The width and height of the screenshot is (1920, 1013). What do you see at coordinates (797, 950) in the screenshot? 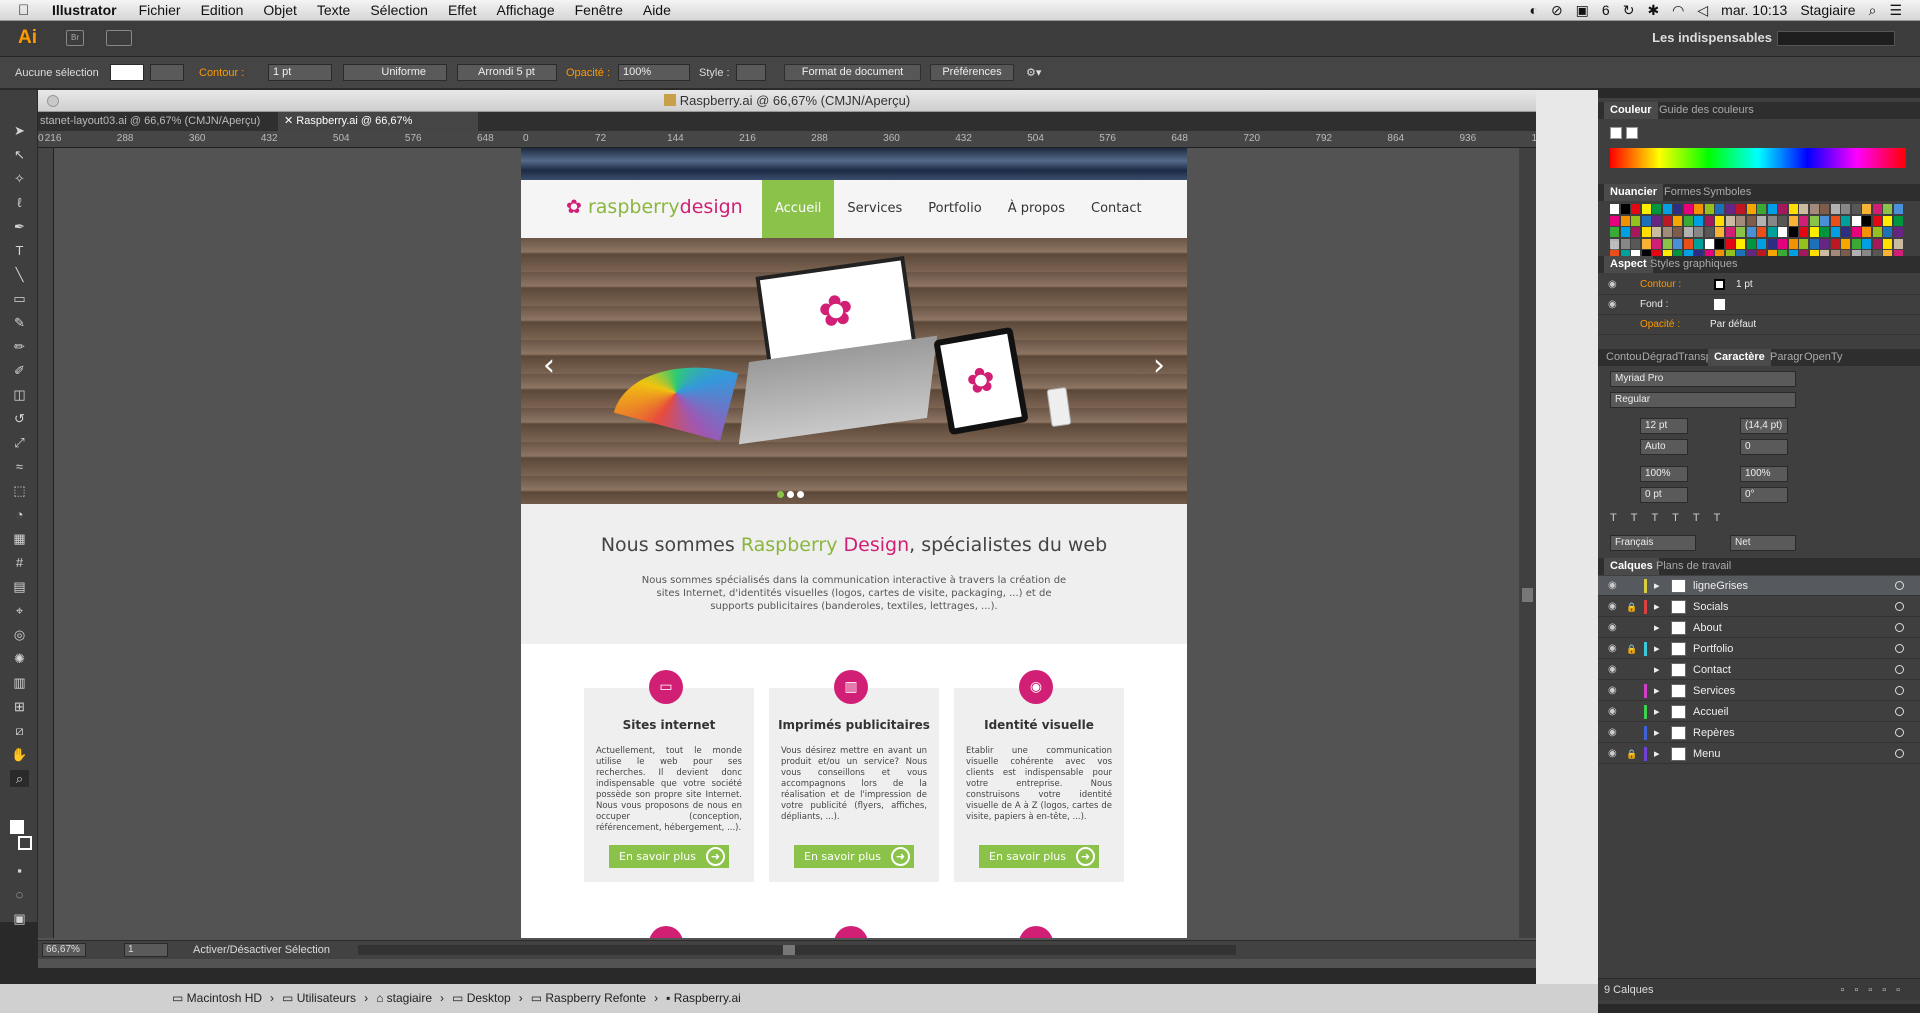
I see `horizontal-scrollbar` at bounding box center [797, 950].